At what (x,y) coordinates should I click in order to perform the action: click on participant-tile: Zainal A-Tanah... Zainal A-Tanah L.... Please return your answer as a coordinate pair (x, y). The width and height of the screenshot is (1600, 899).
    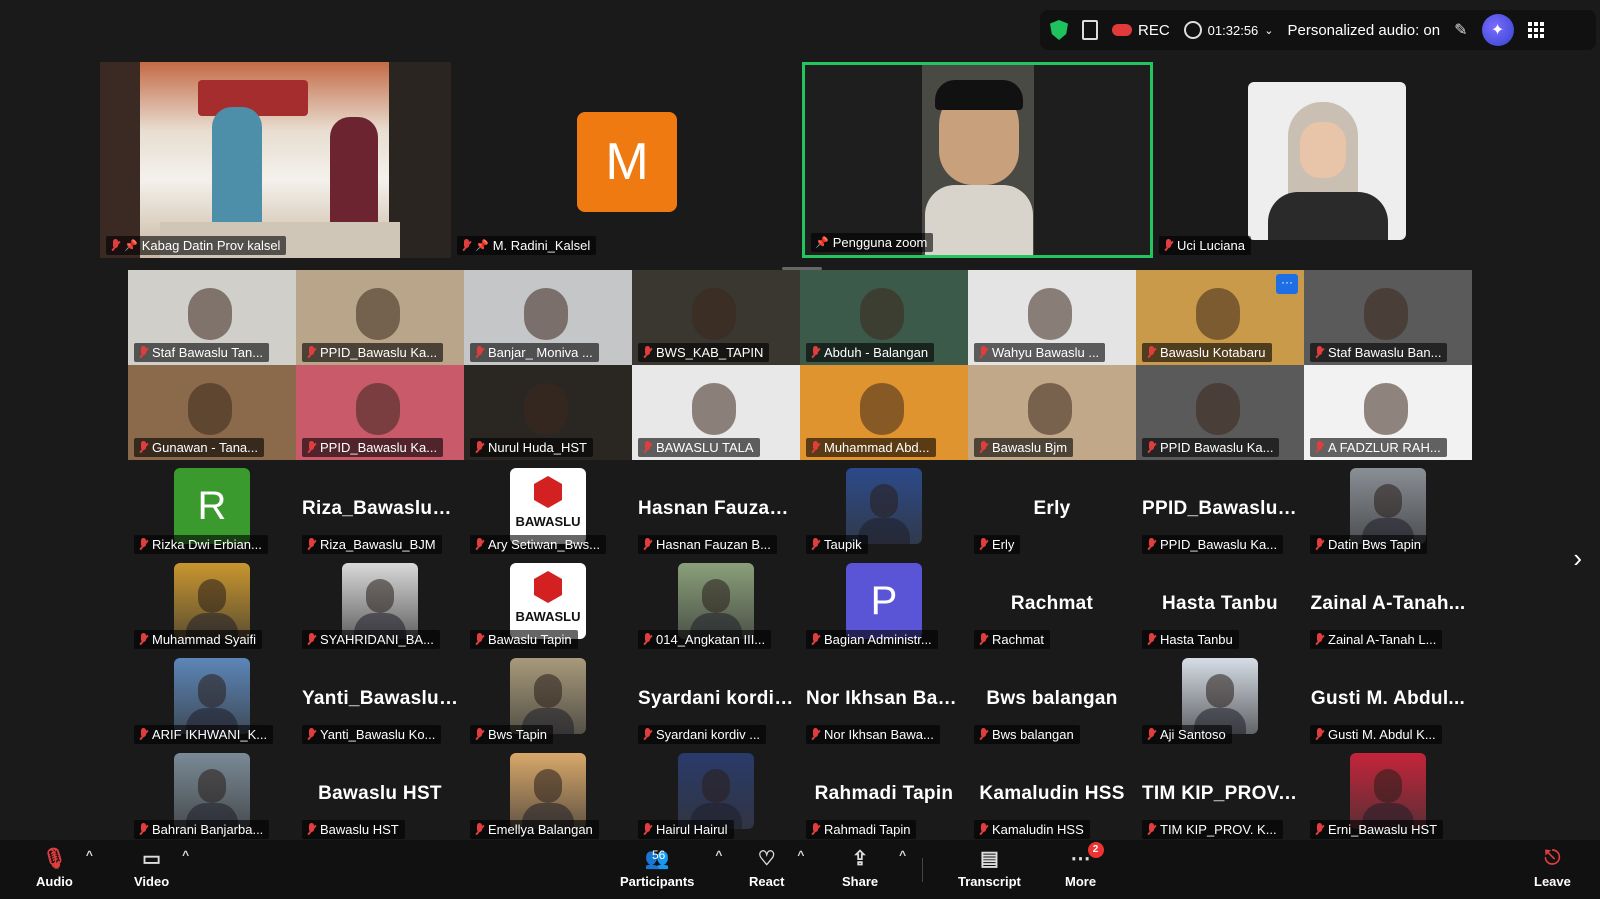
    Looking at the image, I should click on (1388, 604).